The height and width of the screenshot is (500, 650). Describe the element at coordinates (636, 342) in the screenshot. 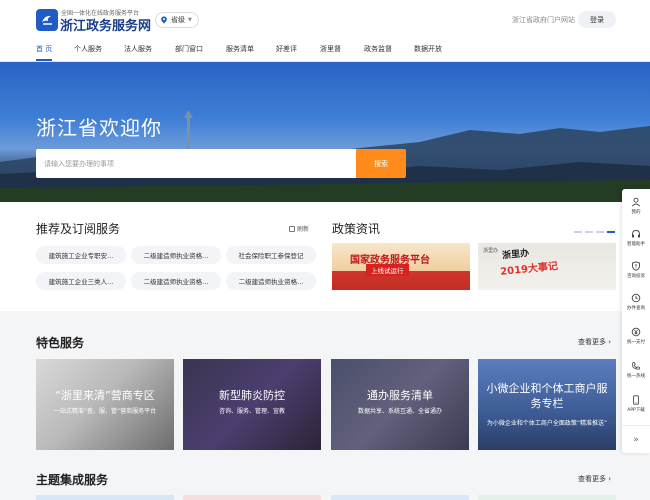

I see `toolbar-label: 统一支付` at that location.